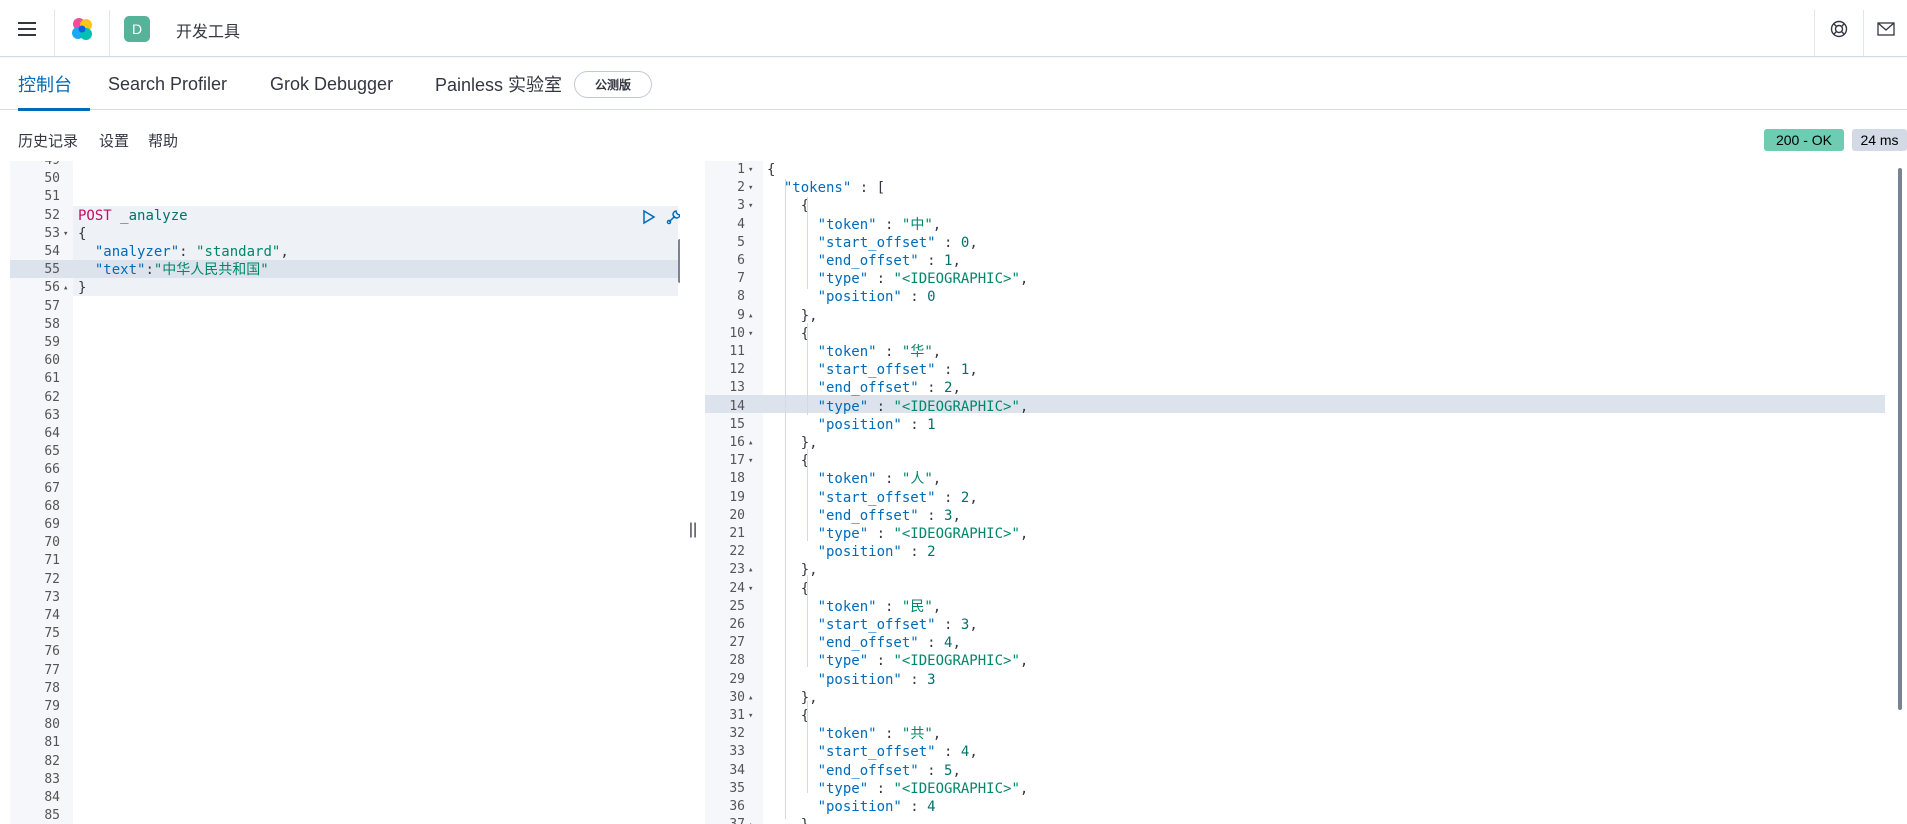  Describe the element at coordinates (737, 643) in the screenshot. I see `line-number: 27` at that location.